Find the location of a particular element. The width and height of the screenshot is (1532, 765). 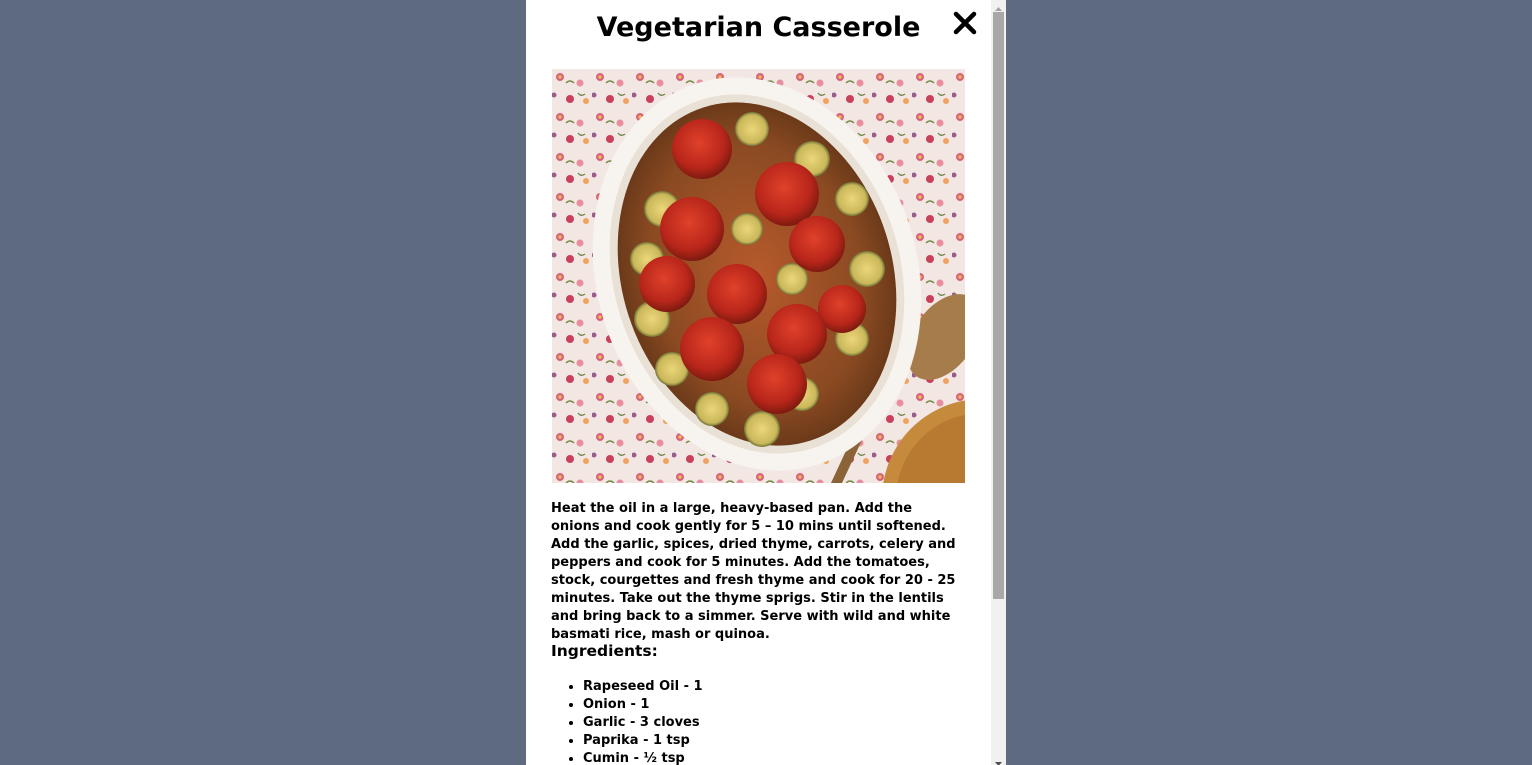

recipe-image is located at coordinates (758, 276).